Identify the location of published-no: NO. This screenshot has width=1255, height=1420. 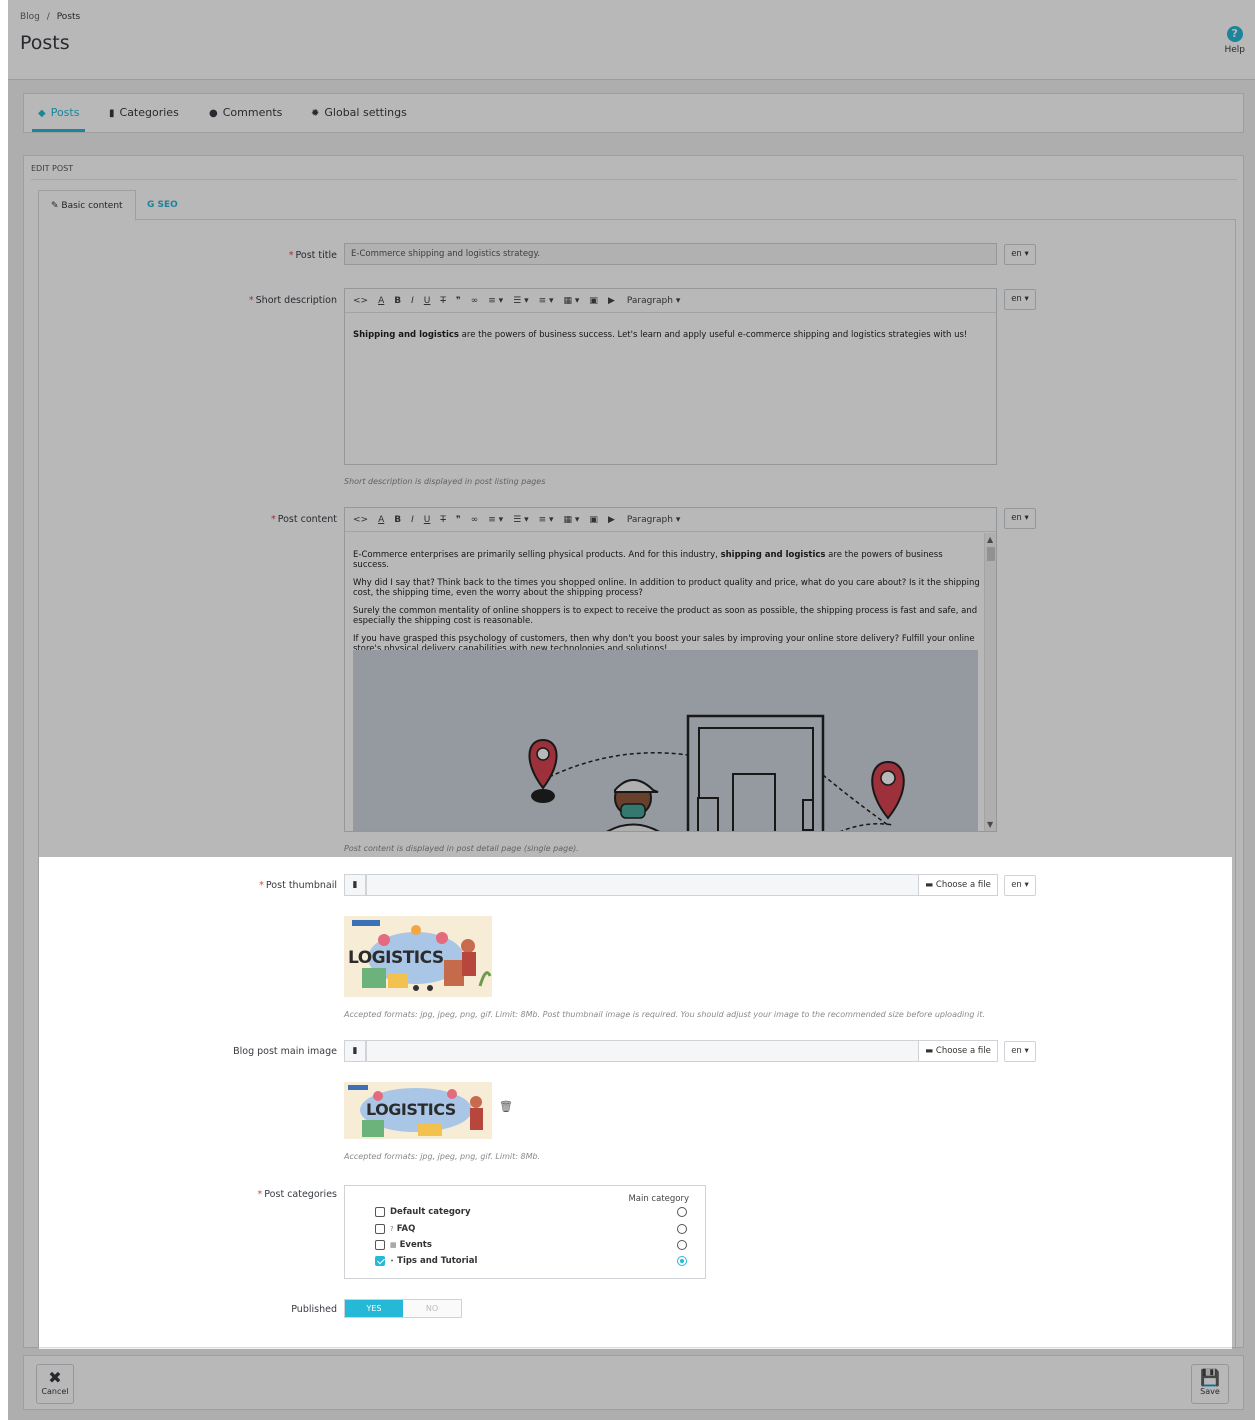
(432, 1308).